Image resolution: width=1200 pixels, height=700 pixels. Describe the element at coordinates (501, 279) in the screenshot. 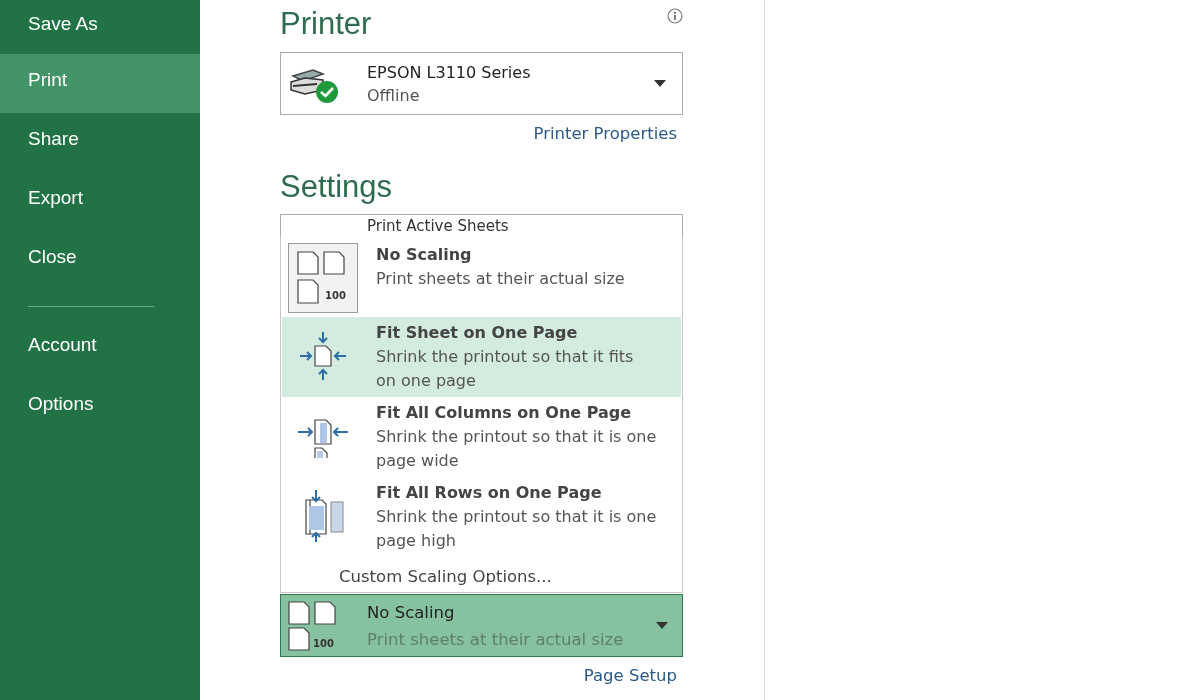

I see `option-description: Print sheets at their actual size` at that location.